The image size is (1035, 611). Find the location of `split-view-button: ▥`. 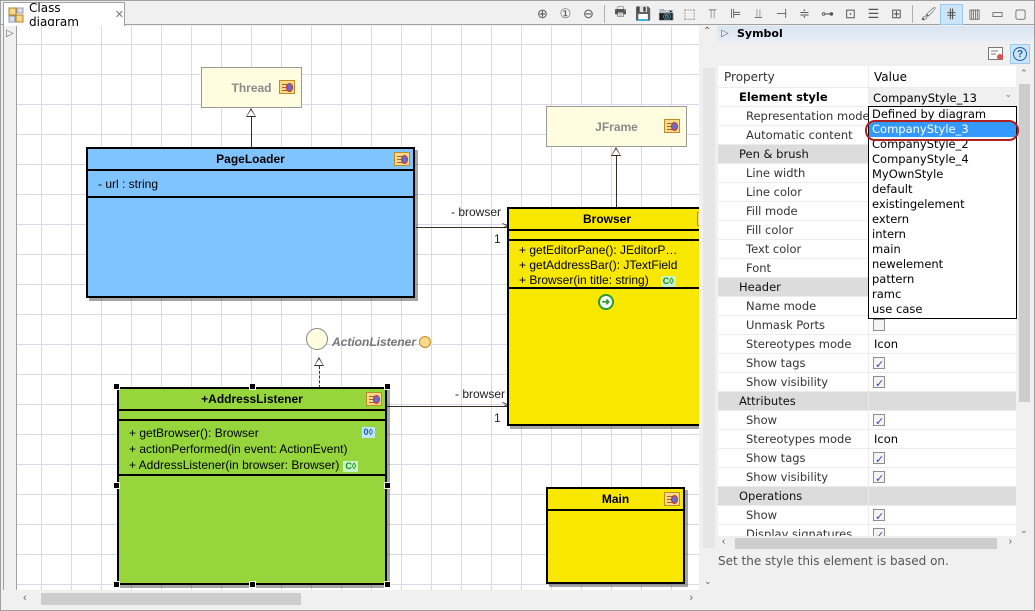

split-view-button: ▥ is located at coordinates (974, 14).